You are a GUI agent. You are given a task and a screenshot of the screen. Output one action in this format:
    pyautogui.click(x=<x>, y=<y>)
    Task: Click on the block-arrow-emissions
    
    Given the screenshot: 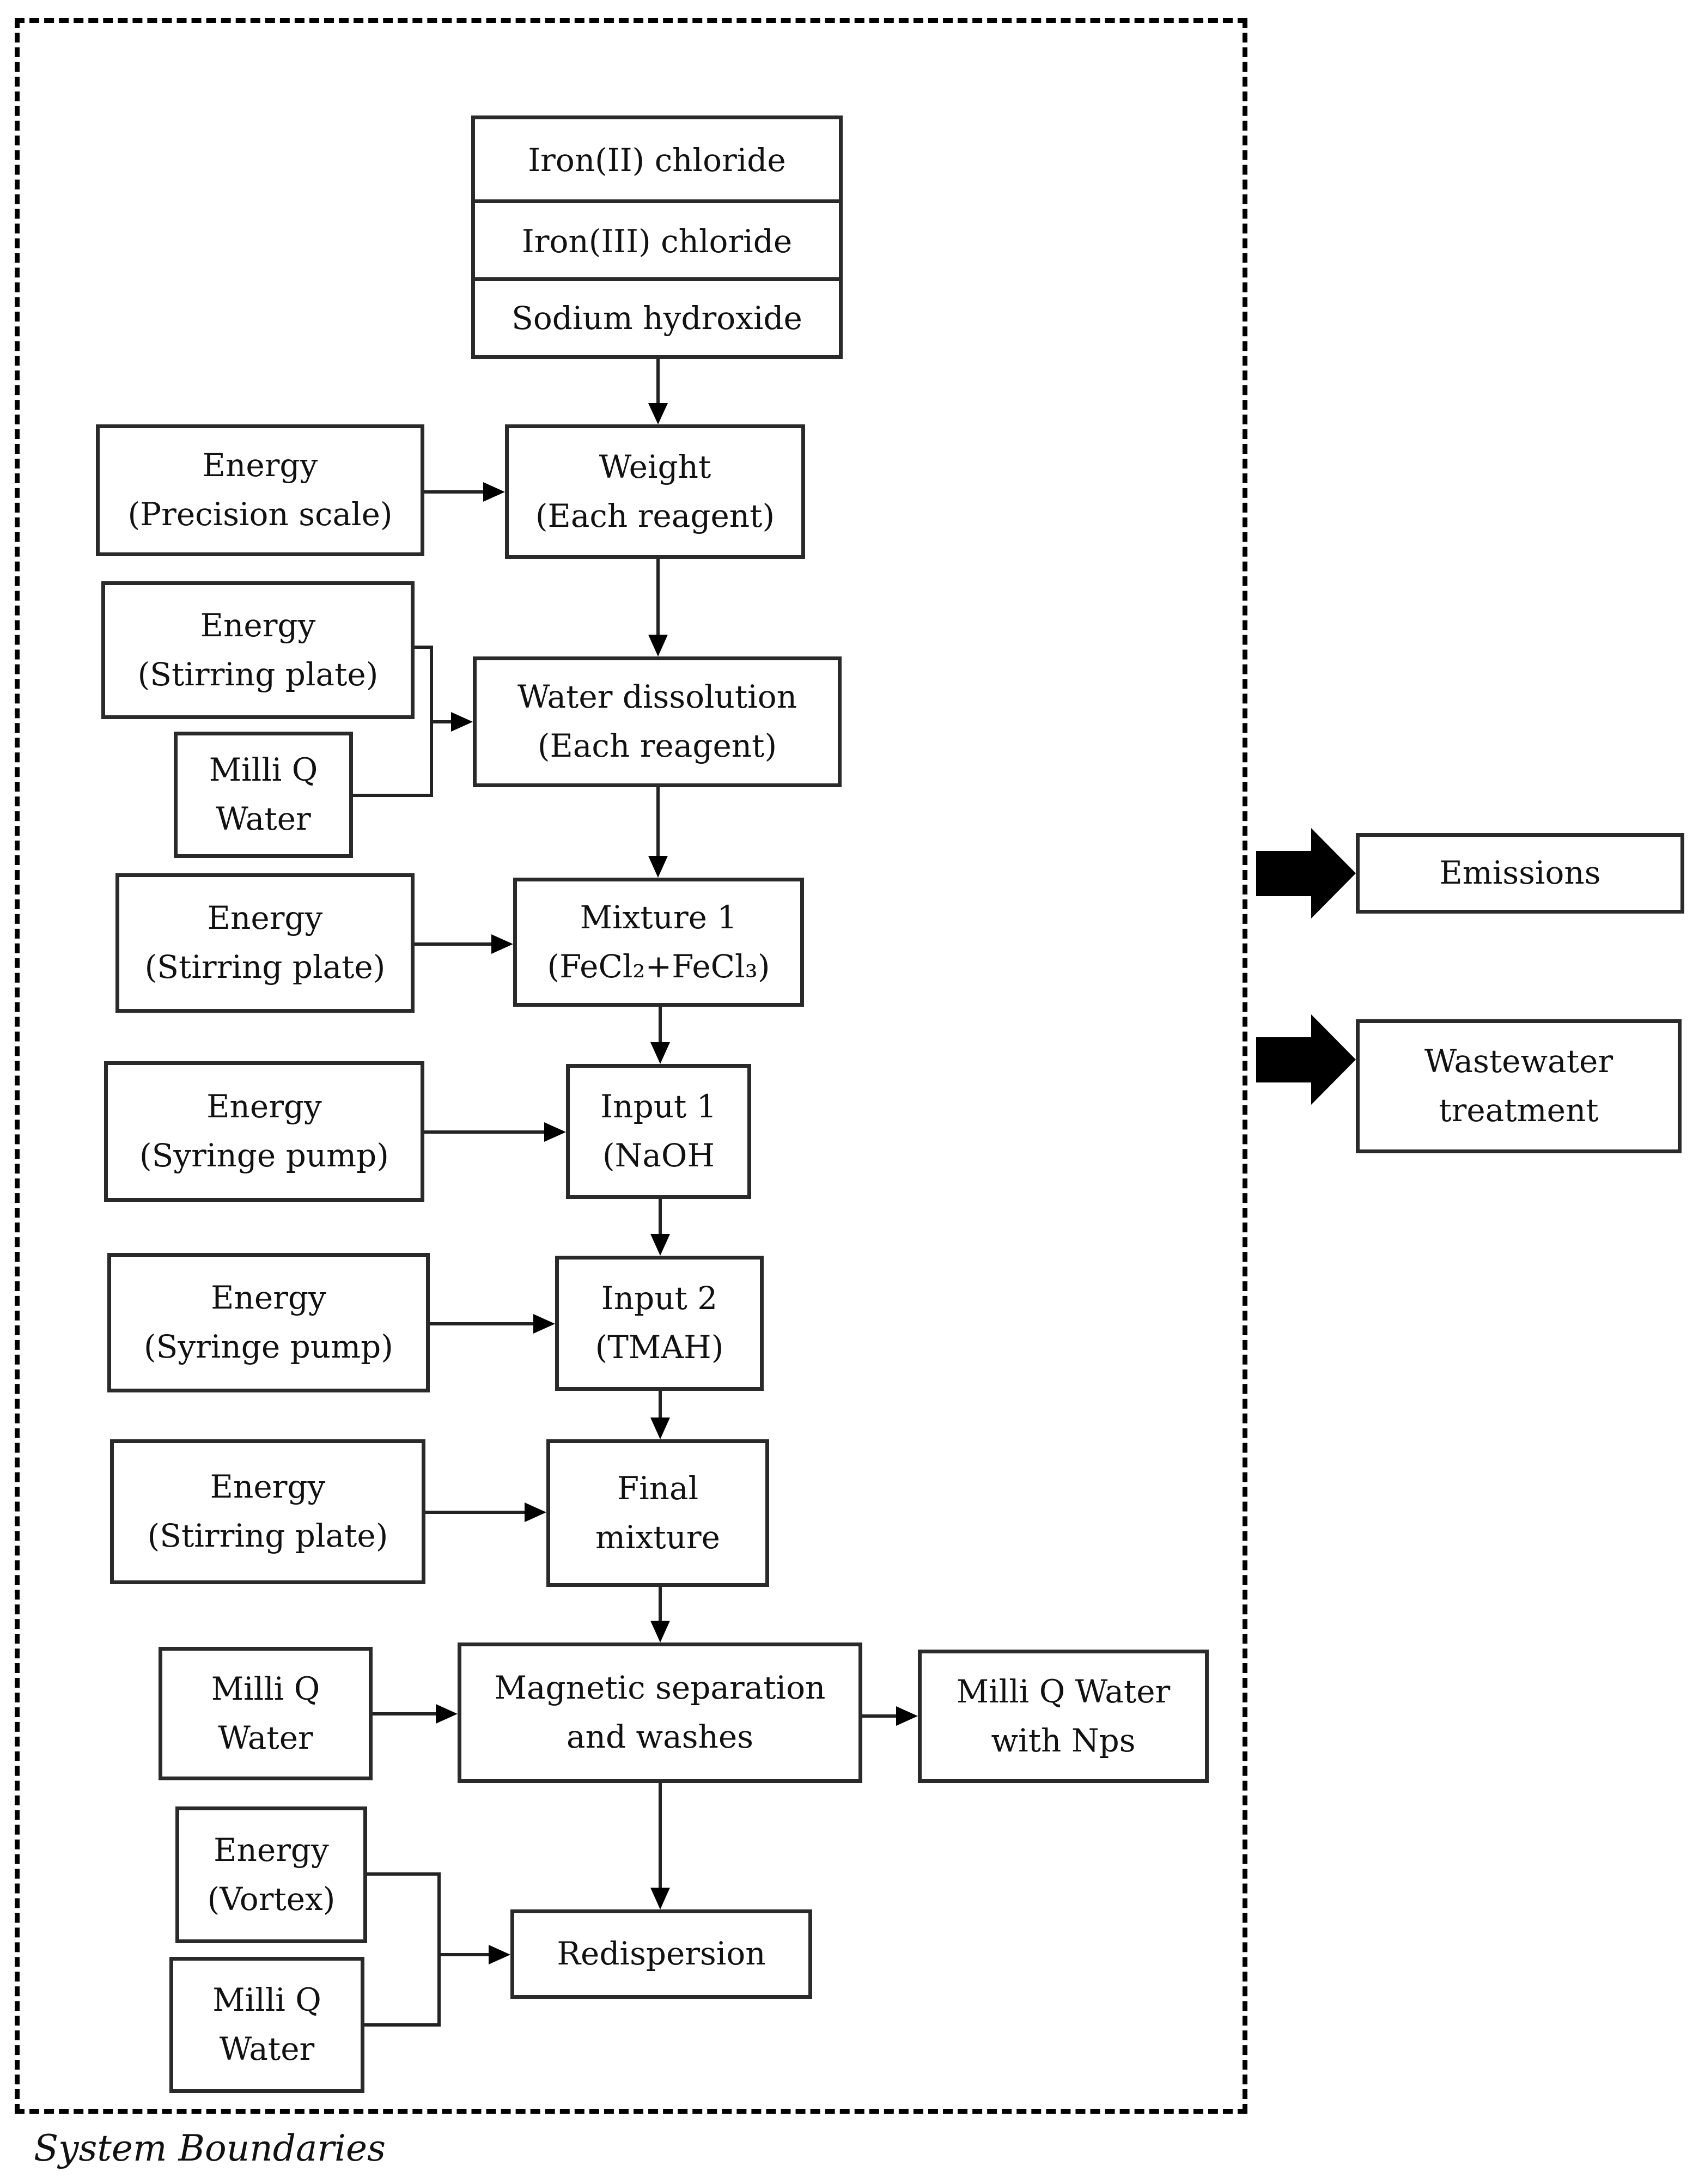 What is the action you would take?
    pyautogui.click(x=1306, y=873)
    